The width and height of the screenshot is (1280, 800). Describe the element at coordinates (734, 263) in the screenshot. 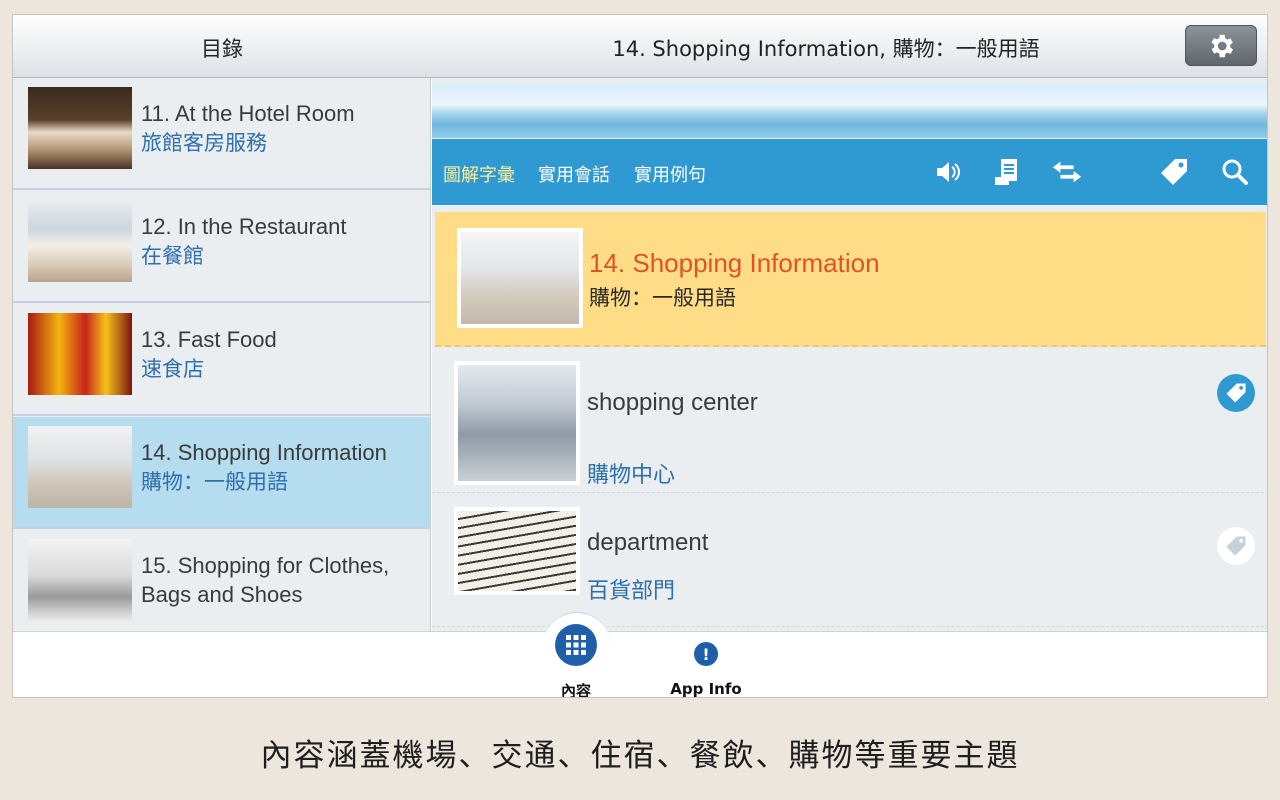

I see `lesson-title-en: 14. Shopping Information` at that location.